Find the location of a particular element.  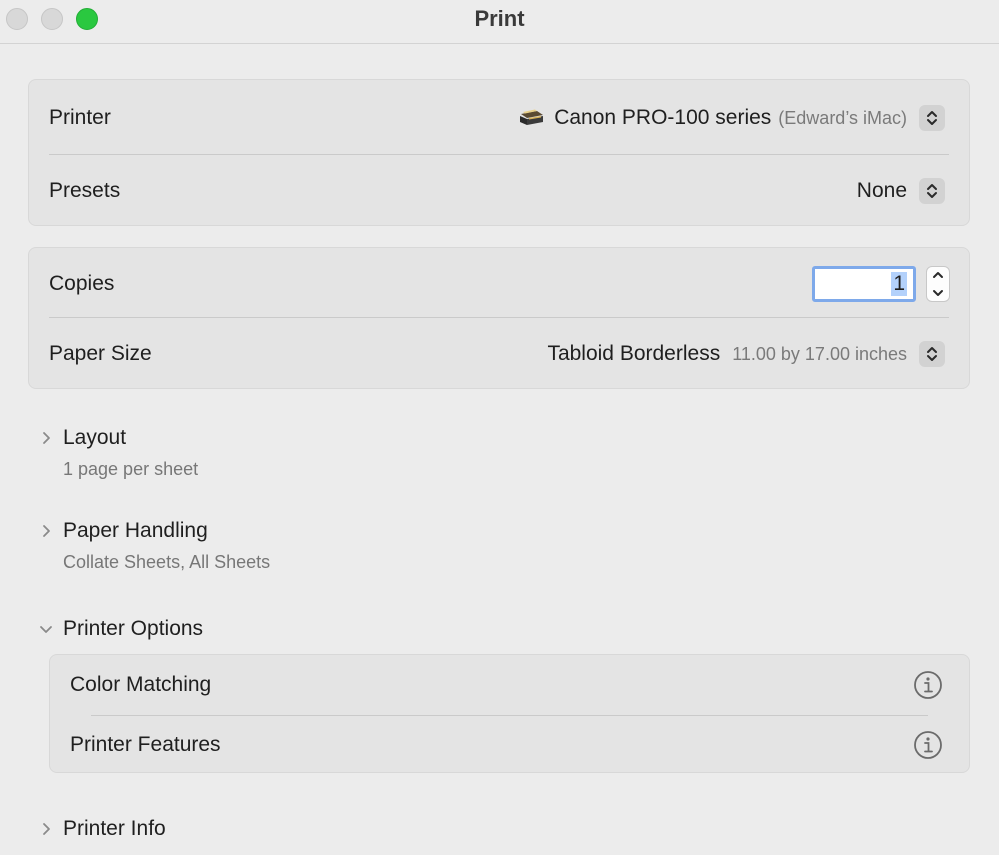

color-matching-row: Color Matching is located at coordinates (509, 685).